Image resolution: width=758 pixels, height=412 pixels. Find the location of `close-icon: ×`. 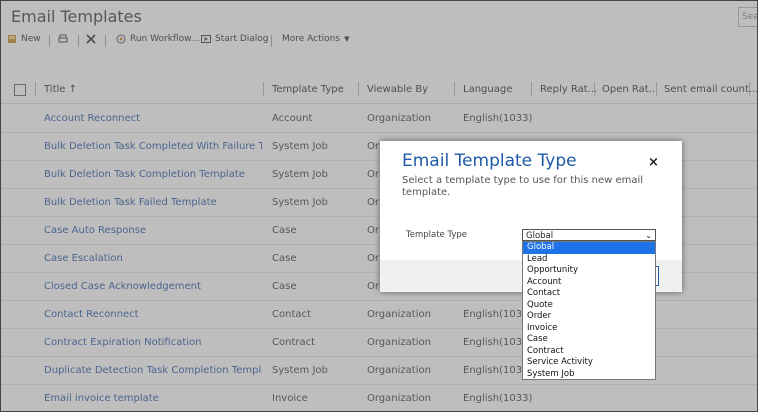

close-icon: × is located at coordinates (653, 162).